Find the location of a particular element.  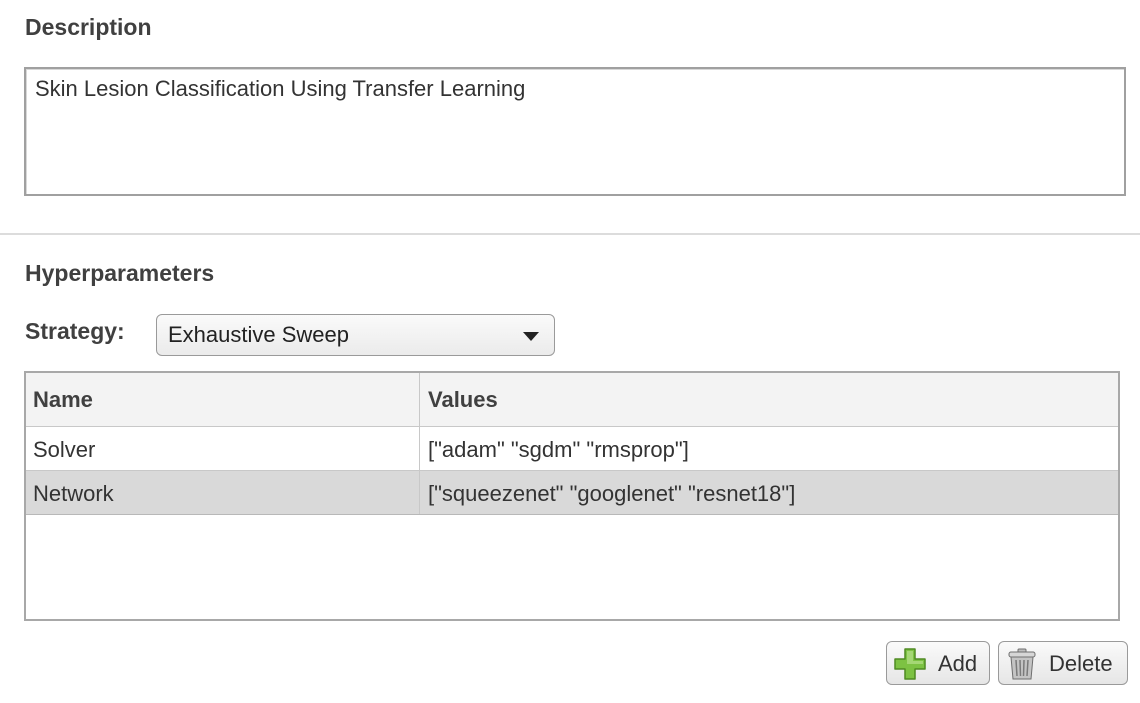

section-divider is located at coordinates (570, 234).